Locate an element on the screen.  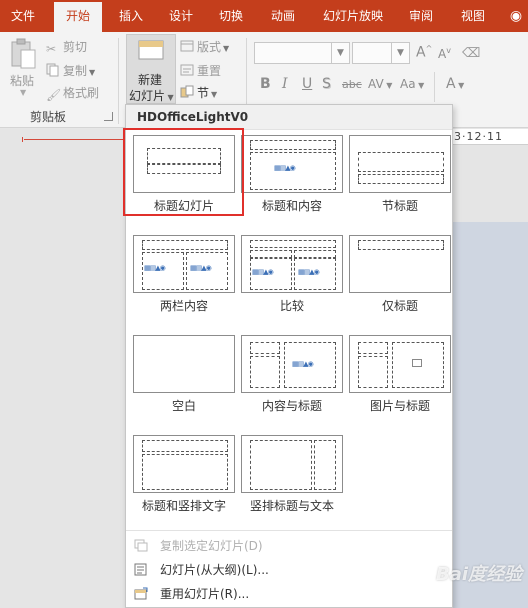
layout-button: 版式 ▼ is located at coordinates (204, 46).